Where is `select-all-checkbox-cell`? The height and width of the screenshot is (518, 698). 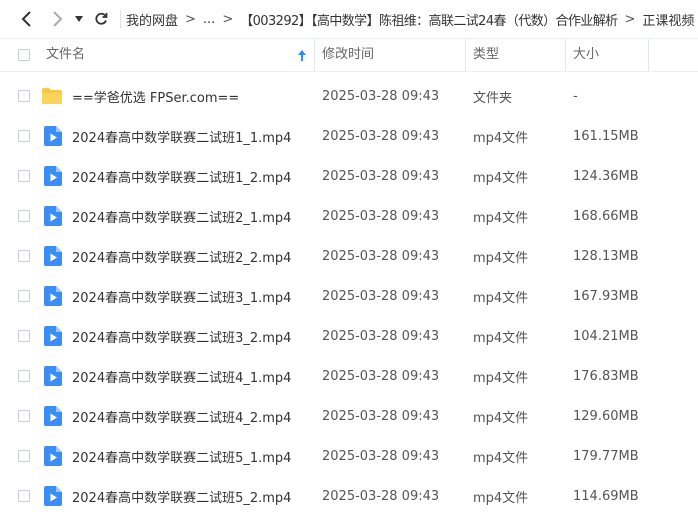
select-all-checkbox-cell is located at coordinates (24, 55).